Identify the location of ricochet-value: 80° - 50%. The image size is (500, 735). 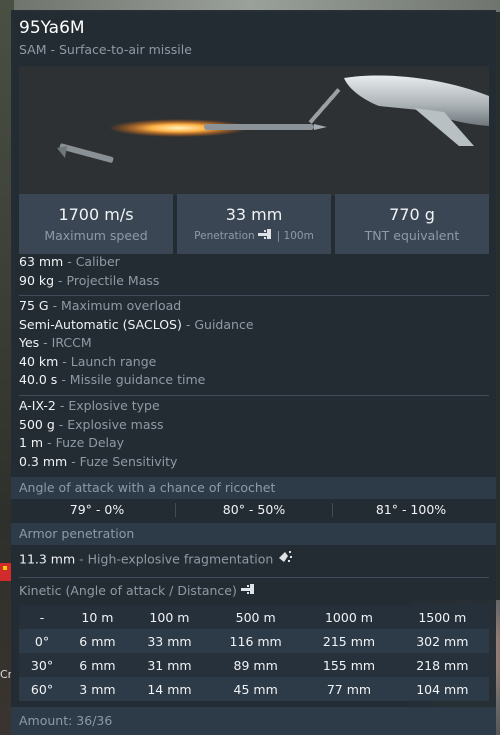
(254, 509).